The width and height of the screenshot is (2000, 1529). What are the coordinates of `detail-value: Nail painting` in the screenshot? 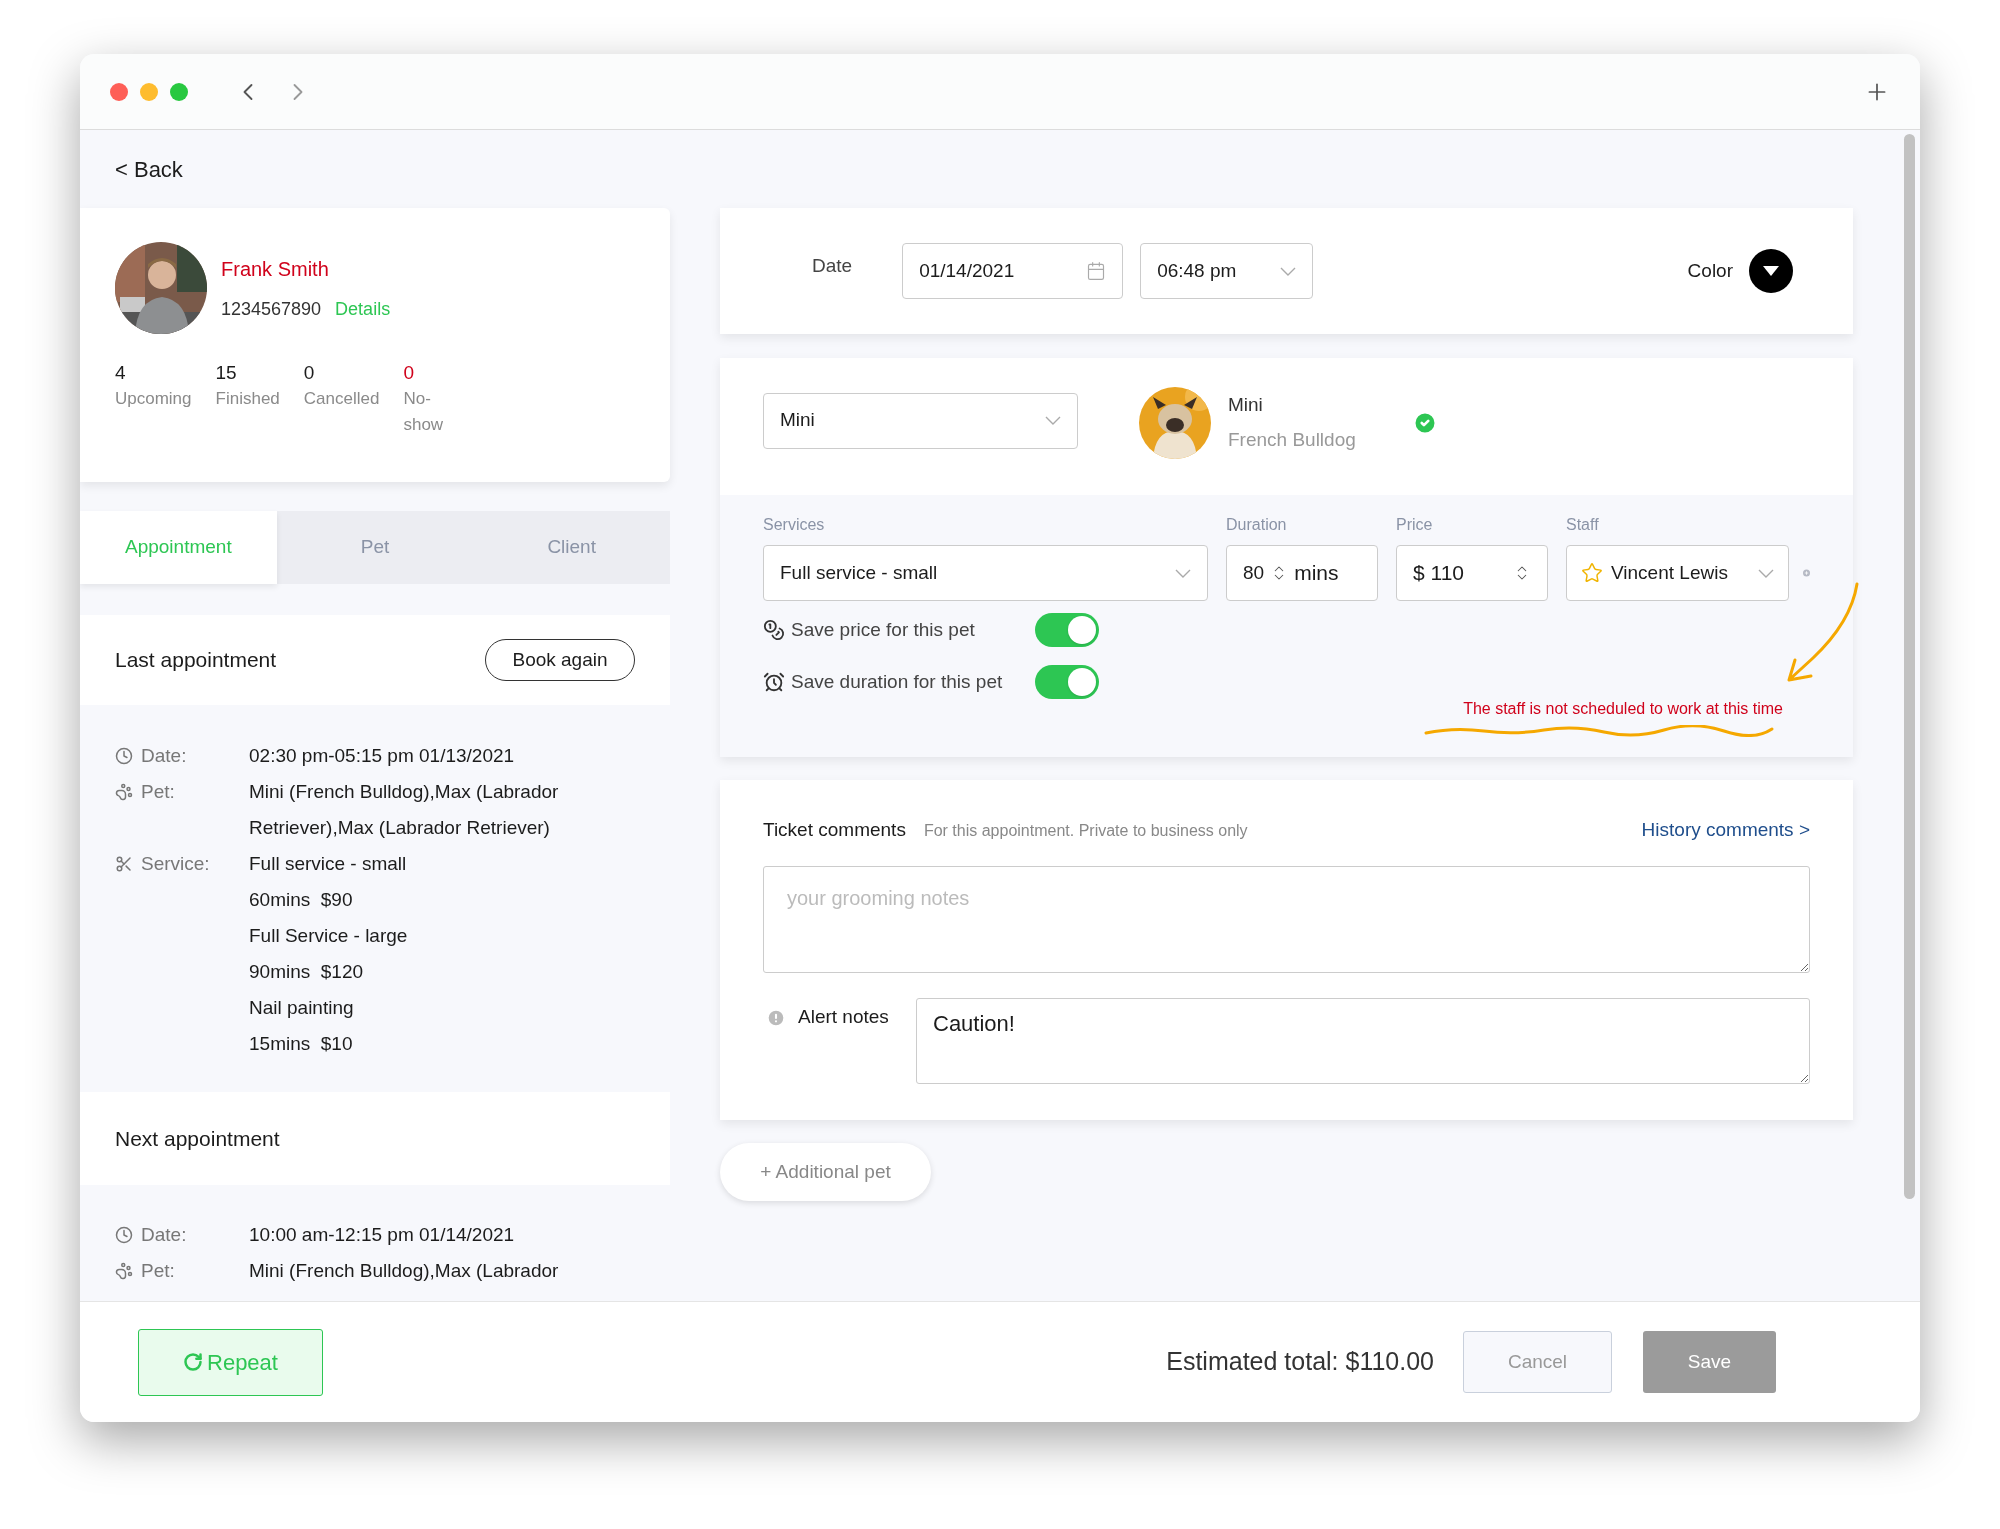 It's located at (302, 1008).